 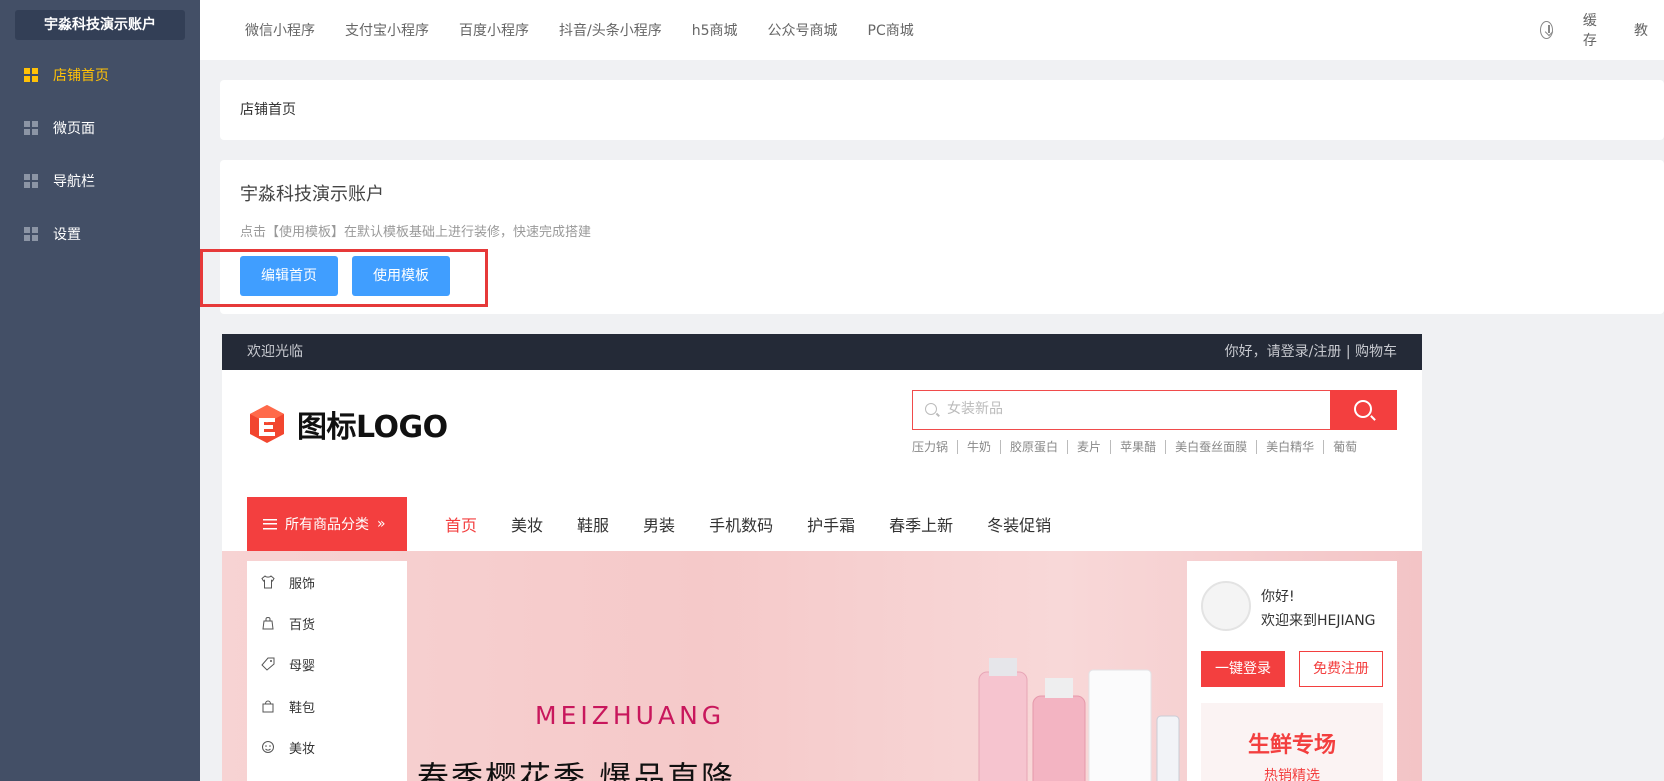 What do you see at coordinates (1292, 774) in the screenshot?
I see `fresh-subtitle: 热销精选` at bounding box center [1292, 774].